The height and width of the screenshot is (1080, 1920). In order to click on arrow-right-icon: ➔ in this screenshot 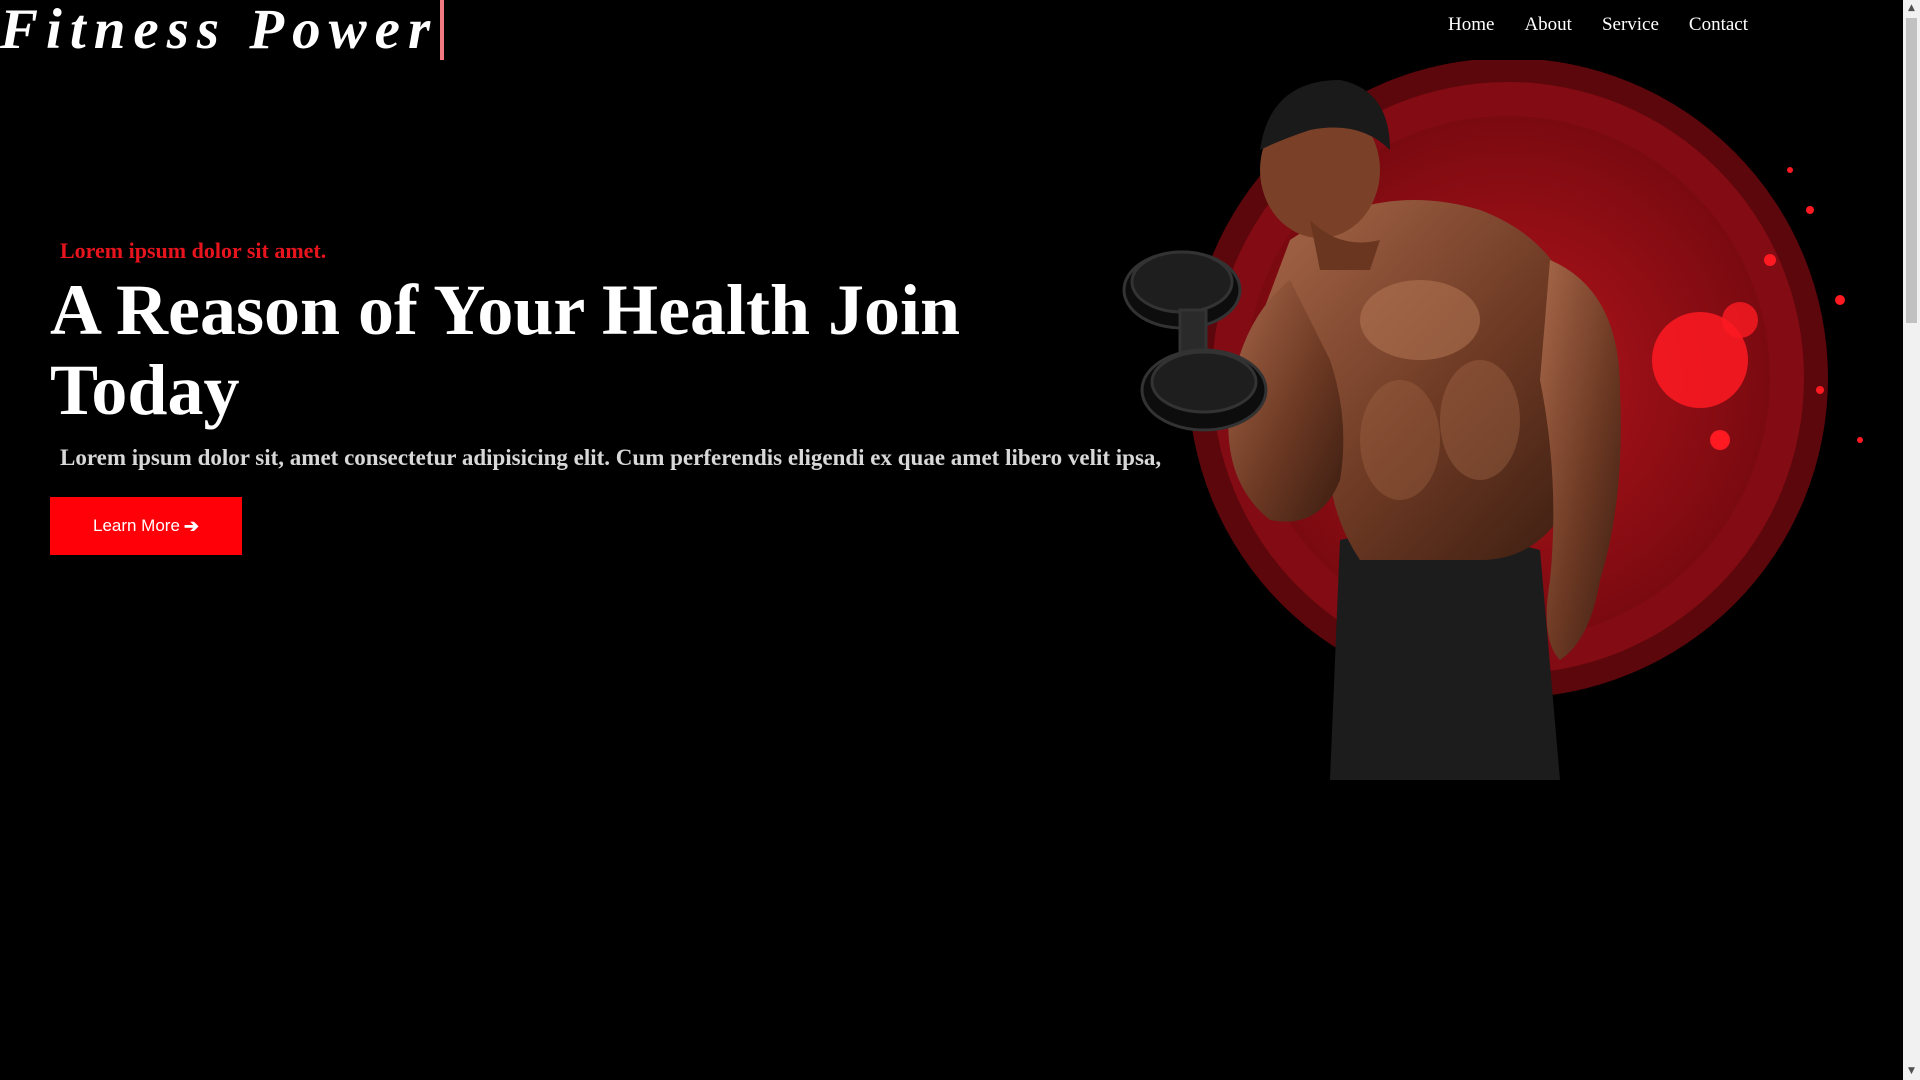, I will do `click(191, 525)`.